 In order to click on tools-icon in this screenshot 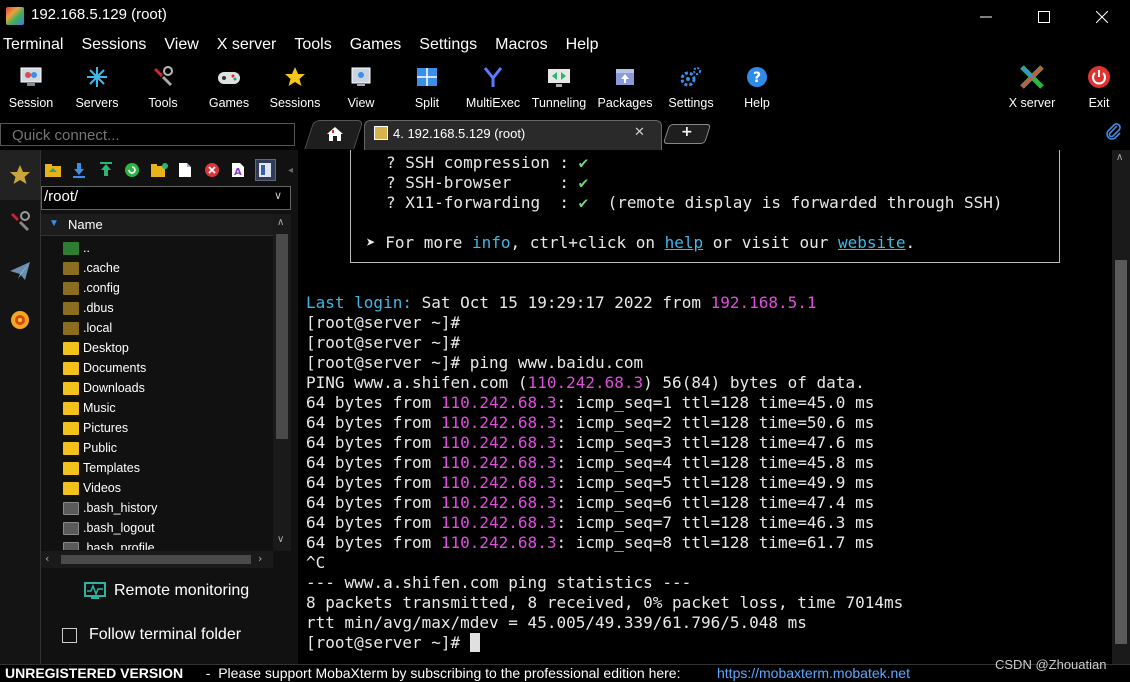, I will do `click(163, 77)`.